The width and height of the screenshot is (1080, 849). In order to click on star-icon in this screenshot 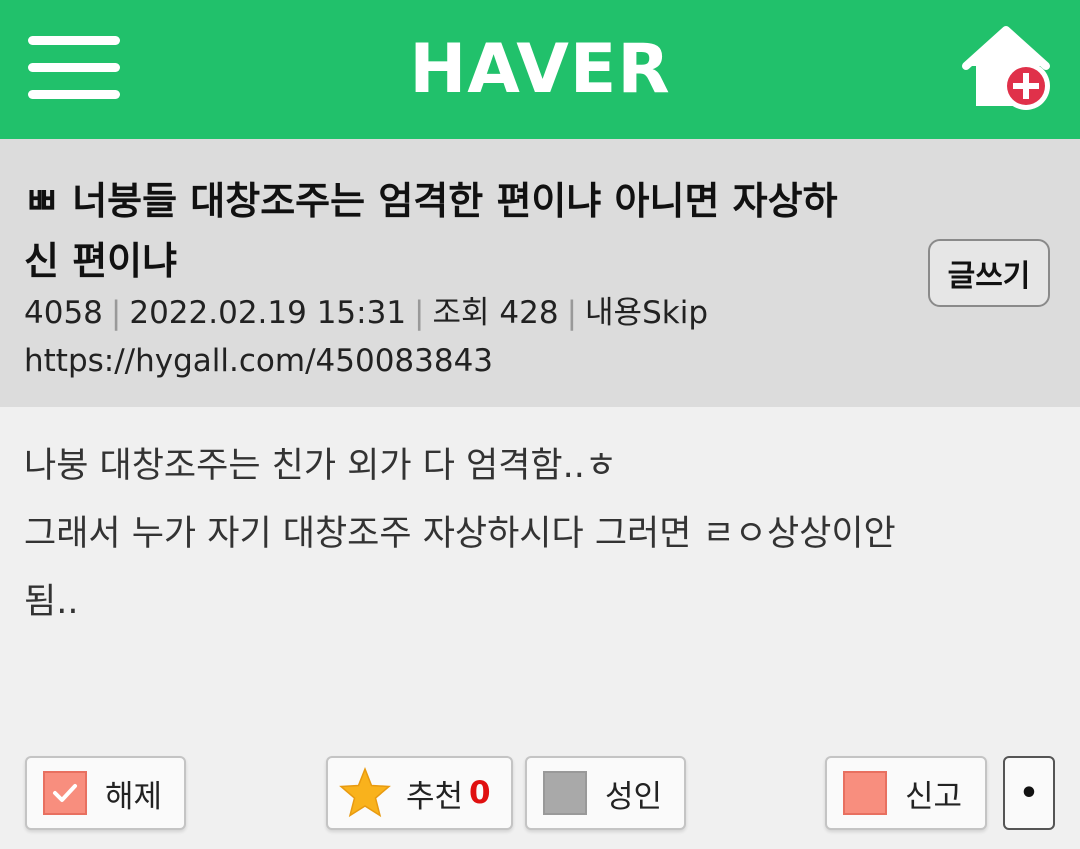, I will do `click(365, 792)`.